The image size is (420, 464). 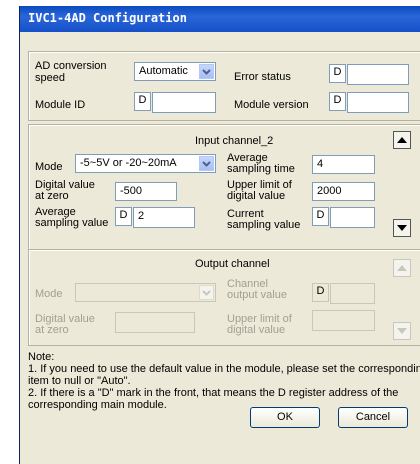 What do you see at coordinates (259, 190) in the screenshot?
I see `upper-limit-label: Upper limit of digital value` at bounding box center [259, 190].